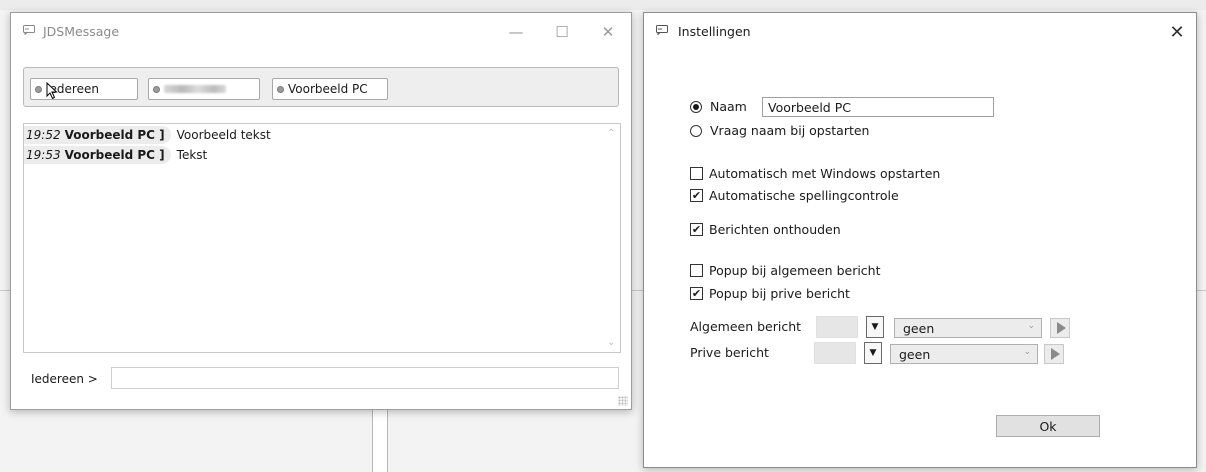 This screenshot has width=1206, height=472. I want to click on checkbox-popup-general: Popup bij algemeen bericht, so click(785, 270).